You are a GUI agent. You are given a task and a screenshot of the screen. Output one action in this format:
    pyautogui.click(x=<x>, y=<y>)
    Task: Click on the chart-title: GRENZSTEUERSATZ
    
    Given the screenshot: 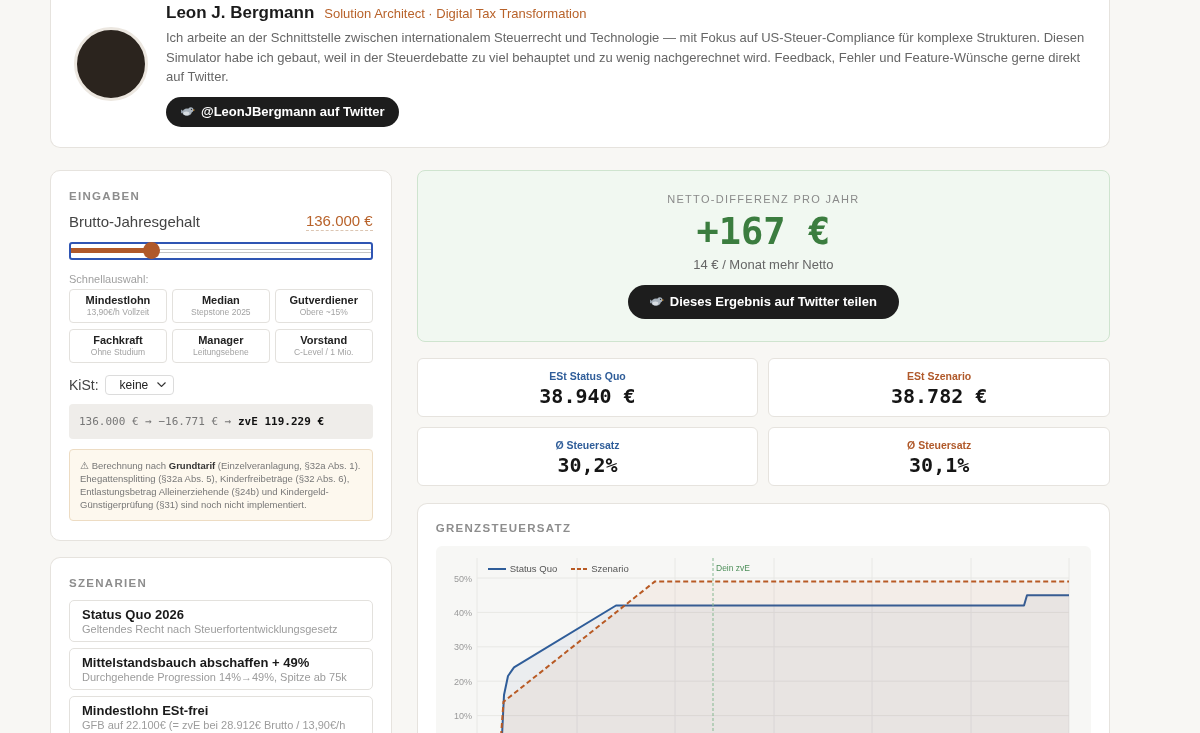 What is the action you would take?
    pyautogui.click(x=504, y=528)
    